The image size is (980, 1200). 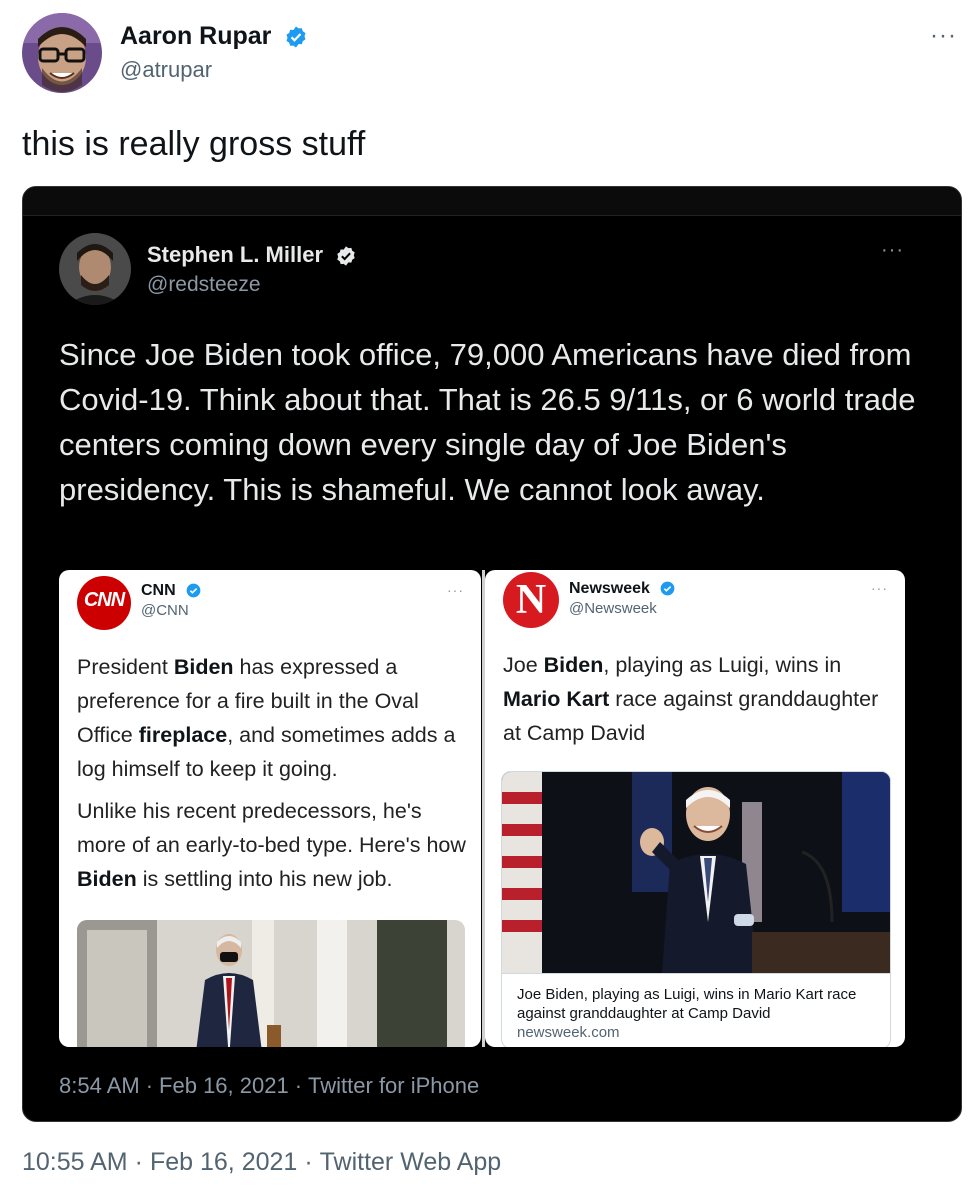 What do you see at coordinates (346, 256) in the screenshot?
I see `quoted-verified-badge-icon` at bounding box center [346, 256].